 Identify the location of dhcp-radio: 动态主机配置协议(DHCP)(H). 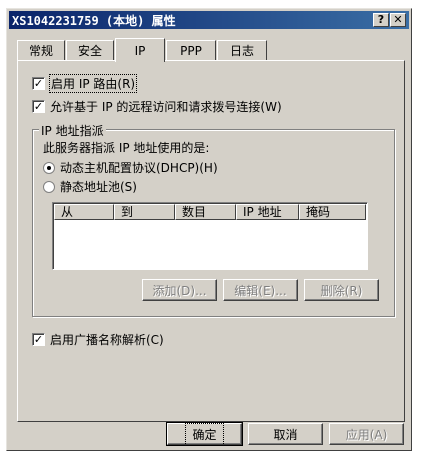
(130, 167).